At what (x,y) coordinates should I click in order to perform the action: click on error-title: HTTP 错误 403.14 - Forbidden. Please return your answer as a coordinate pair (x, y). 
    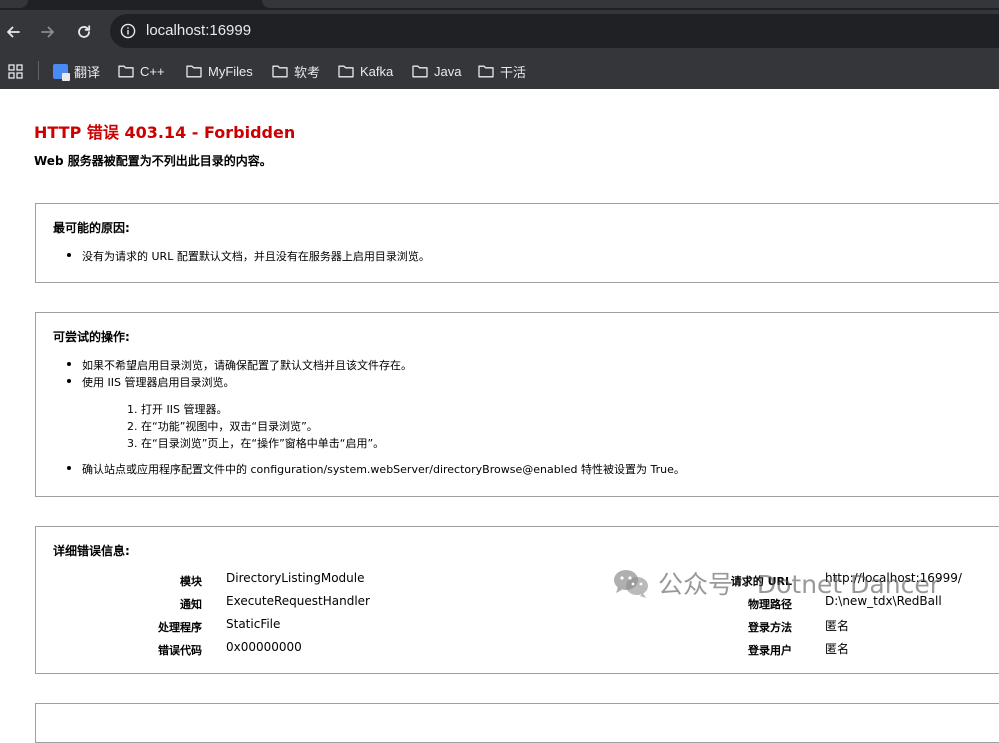
    Looking at the image, I should click on (165, 132).